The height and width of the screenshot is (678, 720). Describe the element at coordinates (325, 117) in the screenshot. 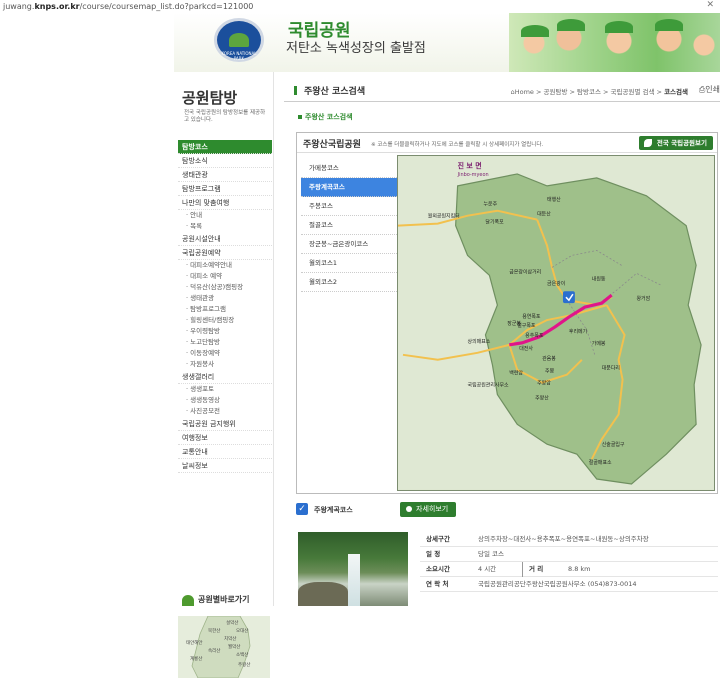

I see `section-subheading: 주왕산 코스검색` at that location.